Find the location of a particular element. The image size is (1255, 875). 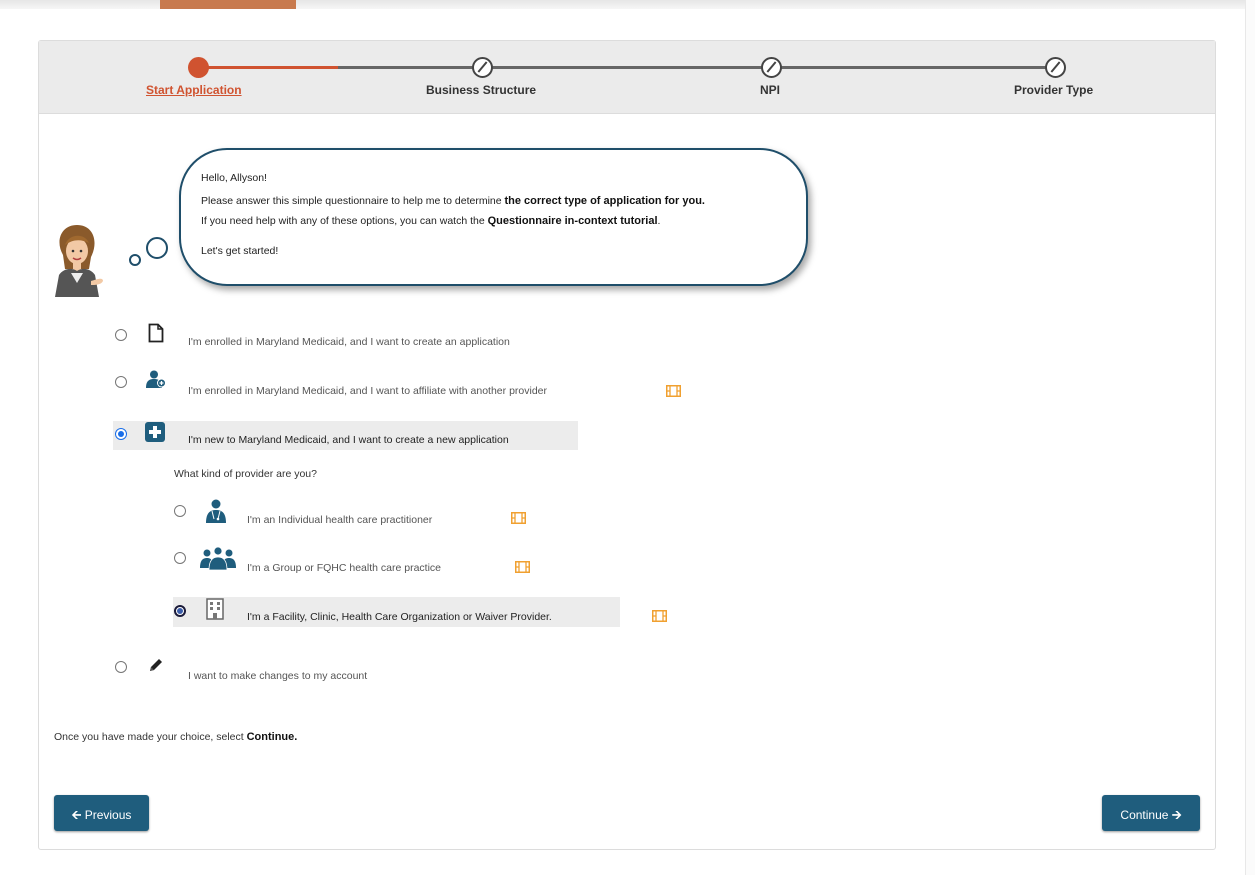

continue-instruction-emphasis: Continue. is located at coordinates (272, 737).